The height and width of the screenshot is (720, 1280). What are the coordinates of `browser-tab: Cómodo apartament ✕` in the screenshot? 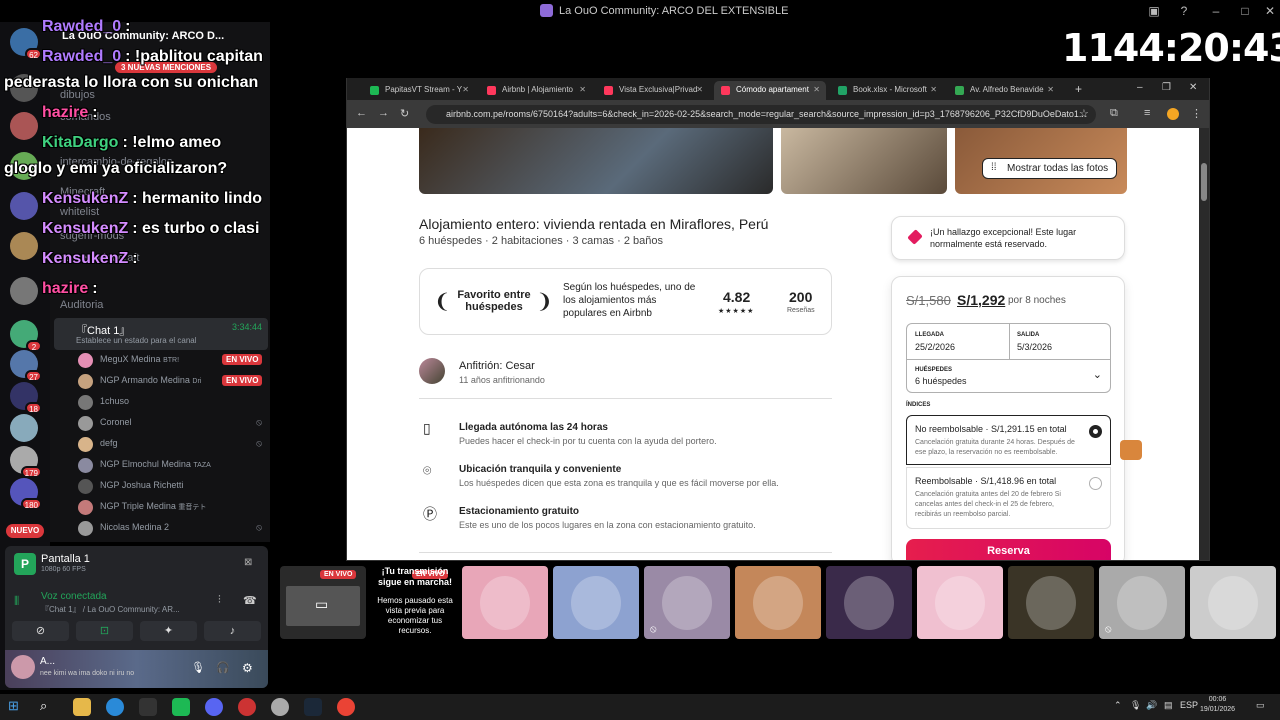 It's located at (770, 90).